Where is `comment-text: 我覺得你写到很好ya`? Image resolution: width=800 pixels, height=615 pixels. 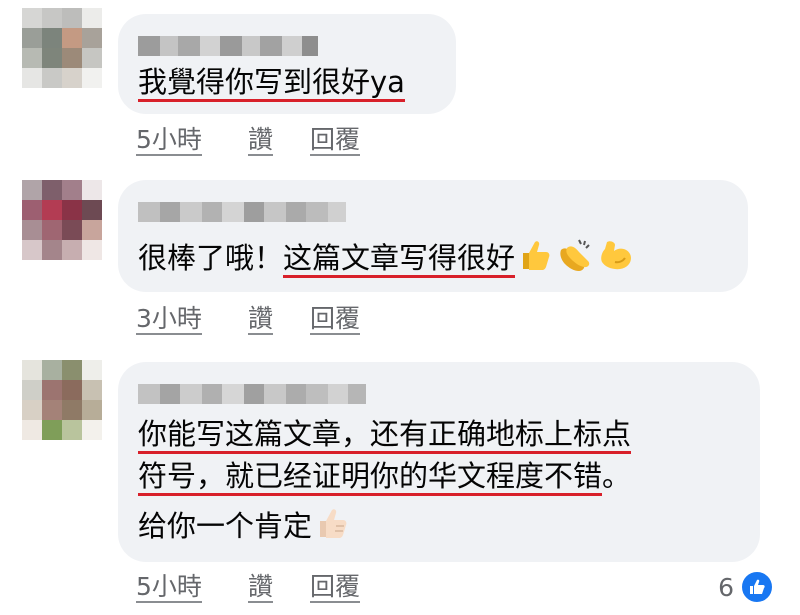
comment-text: 我覺得你写到很好ya is located at coordinates (271, 83).